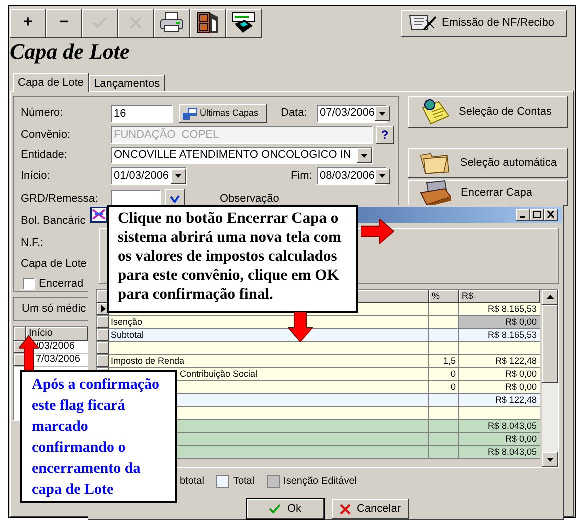 Image resolution: width=582 pixels, height=524 pixels. I want to click on close-button, so click(551, 214).